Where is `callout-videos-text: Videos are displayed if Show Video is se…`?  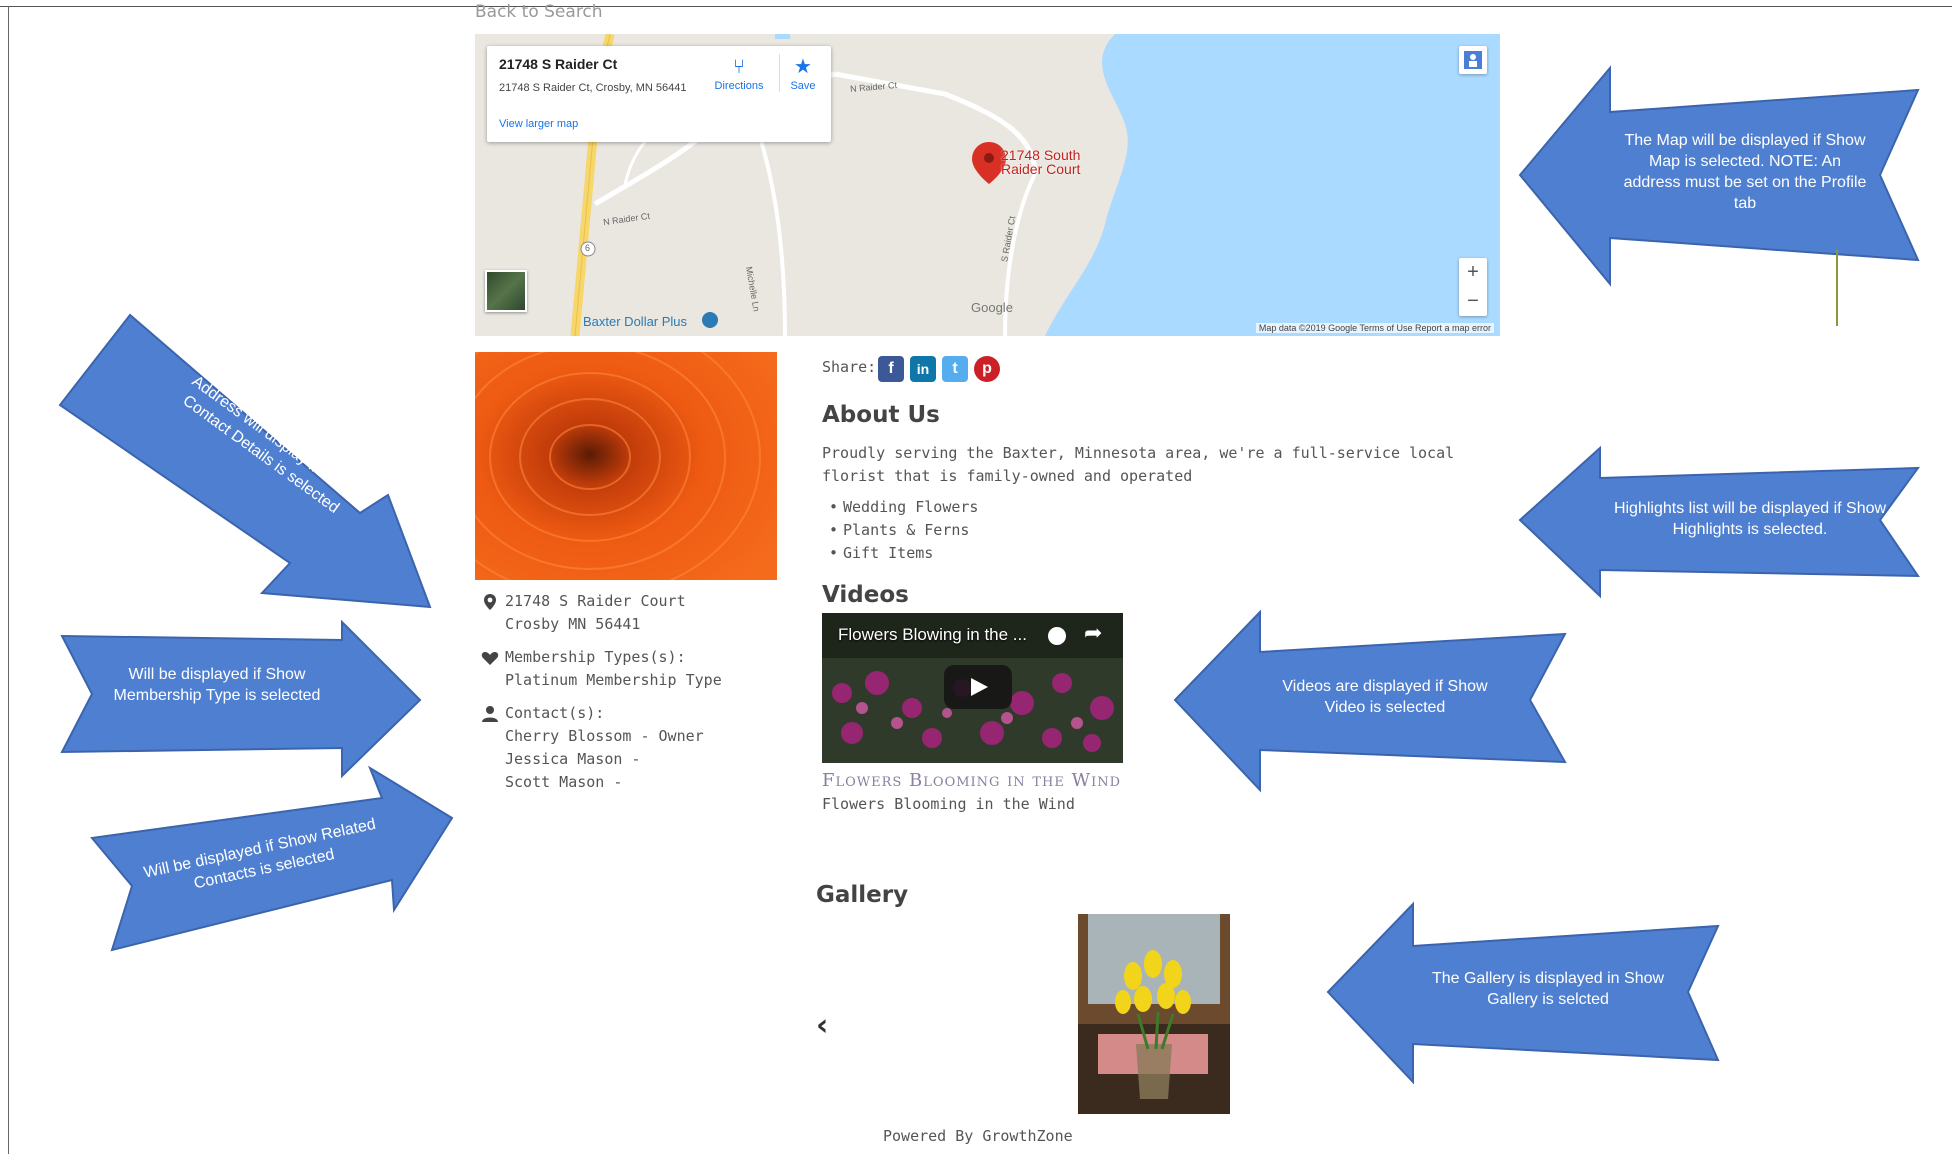
callout-videos-text: Videos are displayed if Show Video is se… is located at coordinates (1385, 697).